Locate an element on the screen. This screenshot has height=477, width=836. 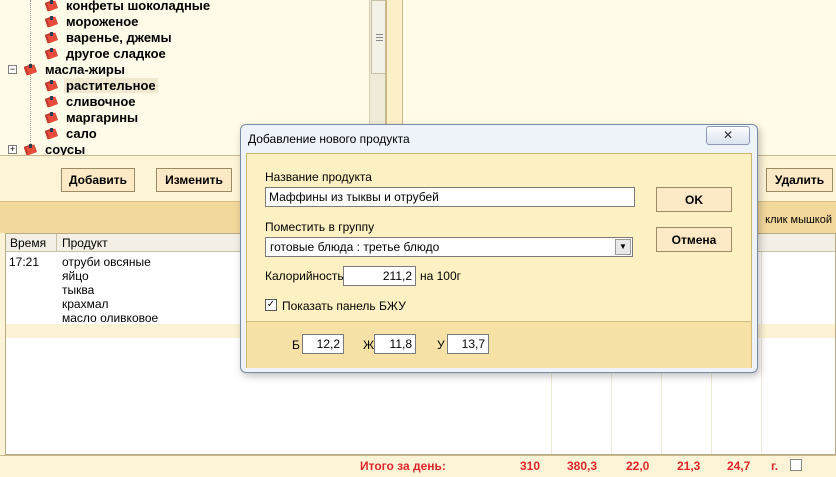
product-cell: тыква is located at coordinates (78, 290).